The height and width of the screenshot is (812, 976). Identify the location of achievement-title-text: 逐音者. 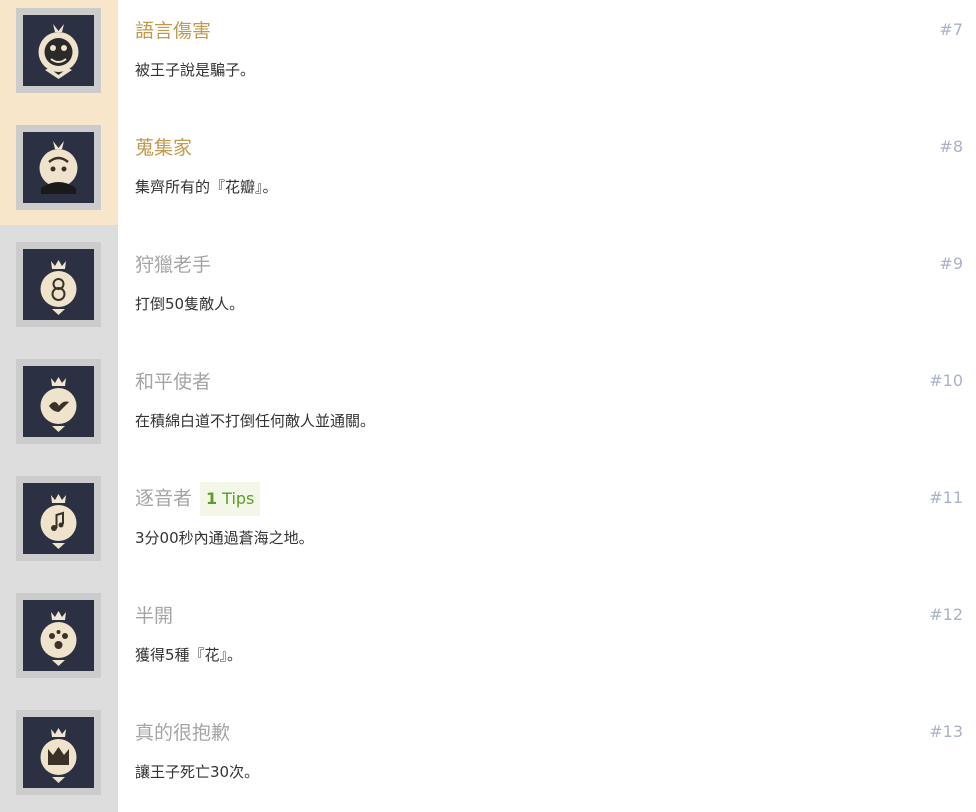
(164, 498).